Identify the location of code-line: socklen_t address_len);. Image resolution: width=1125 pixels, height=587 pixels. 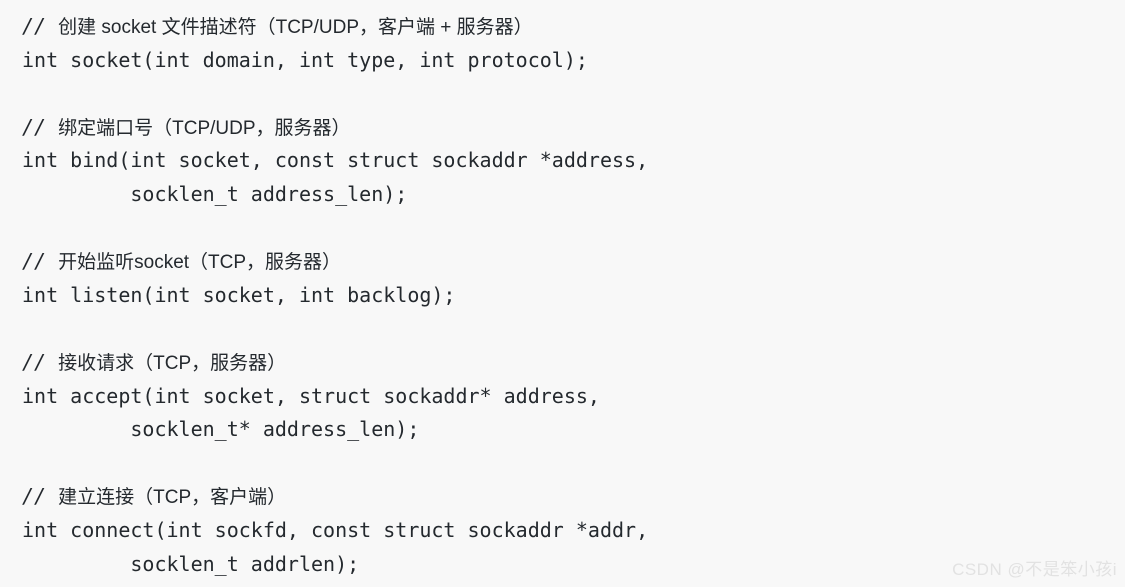
(215, 193).